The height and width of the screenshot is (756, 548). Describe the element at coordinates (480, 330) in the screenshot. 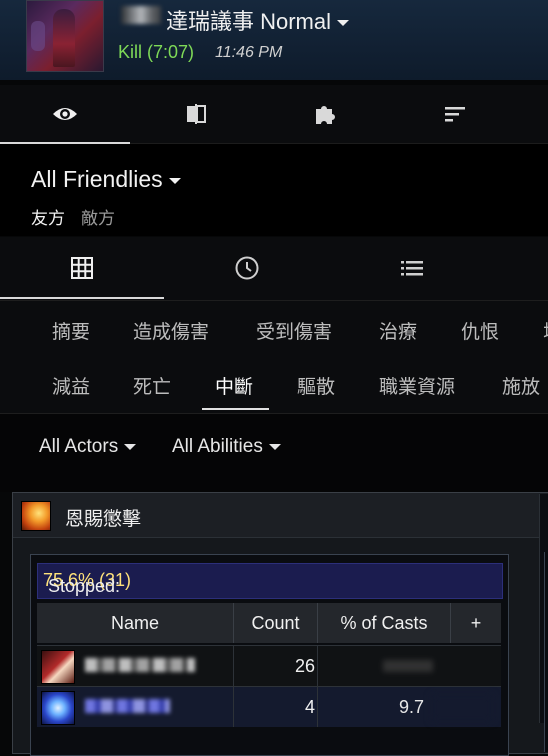

I see `cat-threat: 仇恨` at that location.